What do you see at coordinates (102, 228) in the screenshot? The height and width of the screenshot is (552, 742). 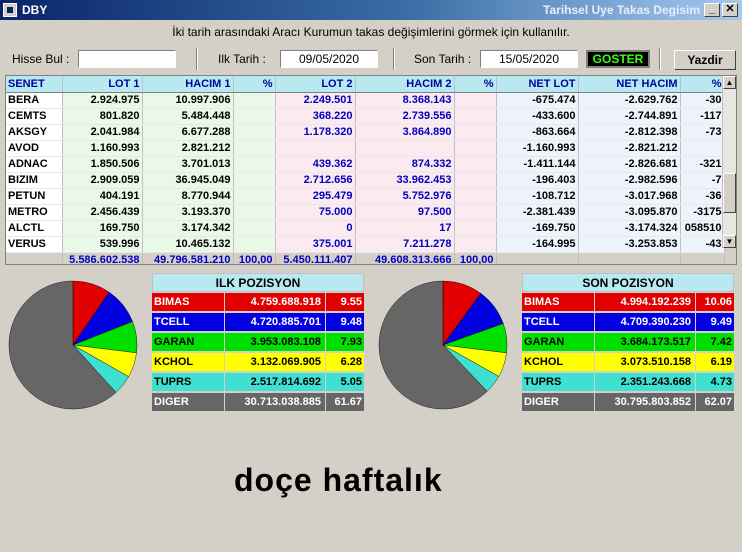 I see `cell: 169.750` at bounding box center [102, 228].